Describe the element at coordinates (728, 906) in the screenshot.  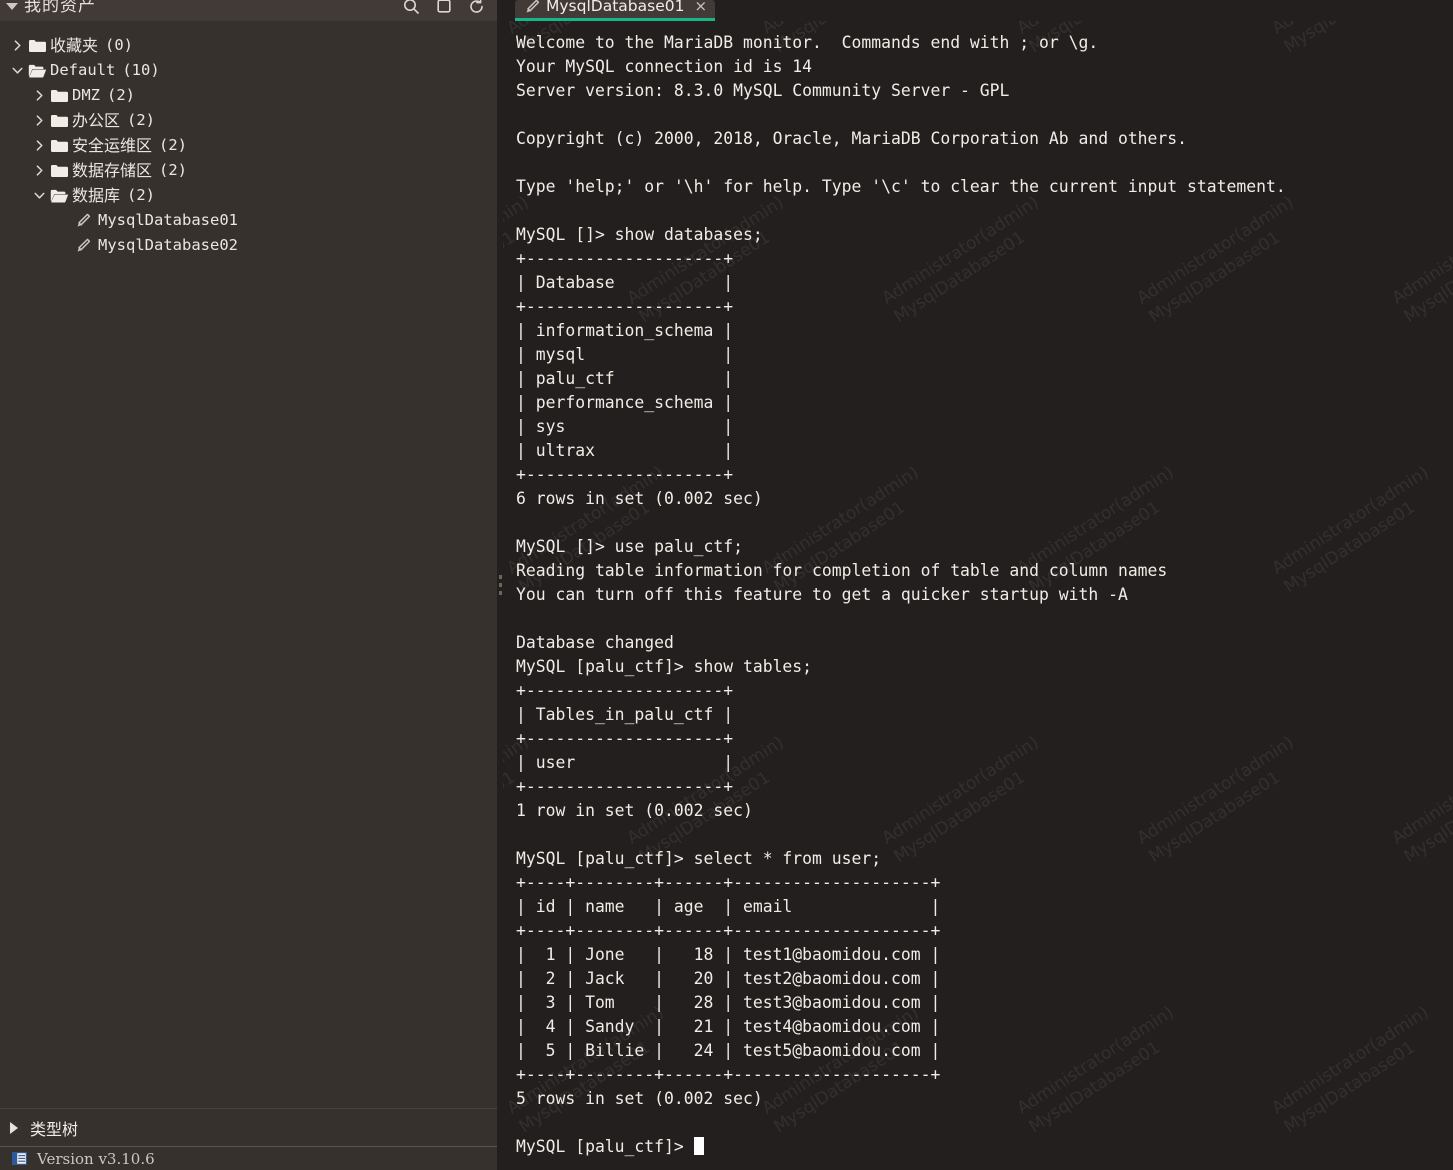
I see `terminal-line: | id | name | age | email |` at that location.